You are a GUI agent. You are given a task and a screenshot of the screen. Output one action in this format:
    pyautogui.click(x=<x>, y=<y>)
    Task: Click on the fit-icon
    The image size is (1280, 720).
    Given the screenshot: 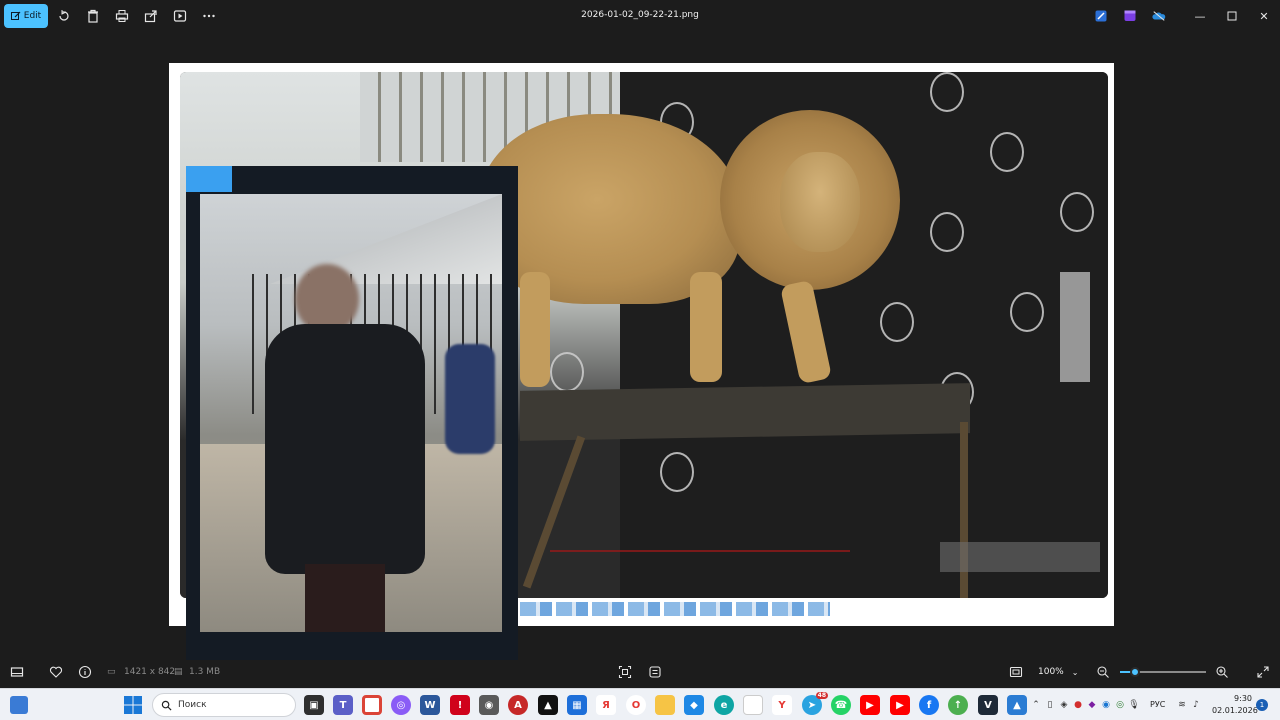 What is the action you would take?
    pyautogui.click(x=625, y=672)
    